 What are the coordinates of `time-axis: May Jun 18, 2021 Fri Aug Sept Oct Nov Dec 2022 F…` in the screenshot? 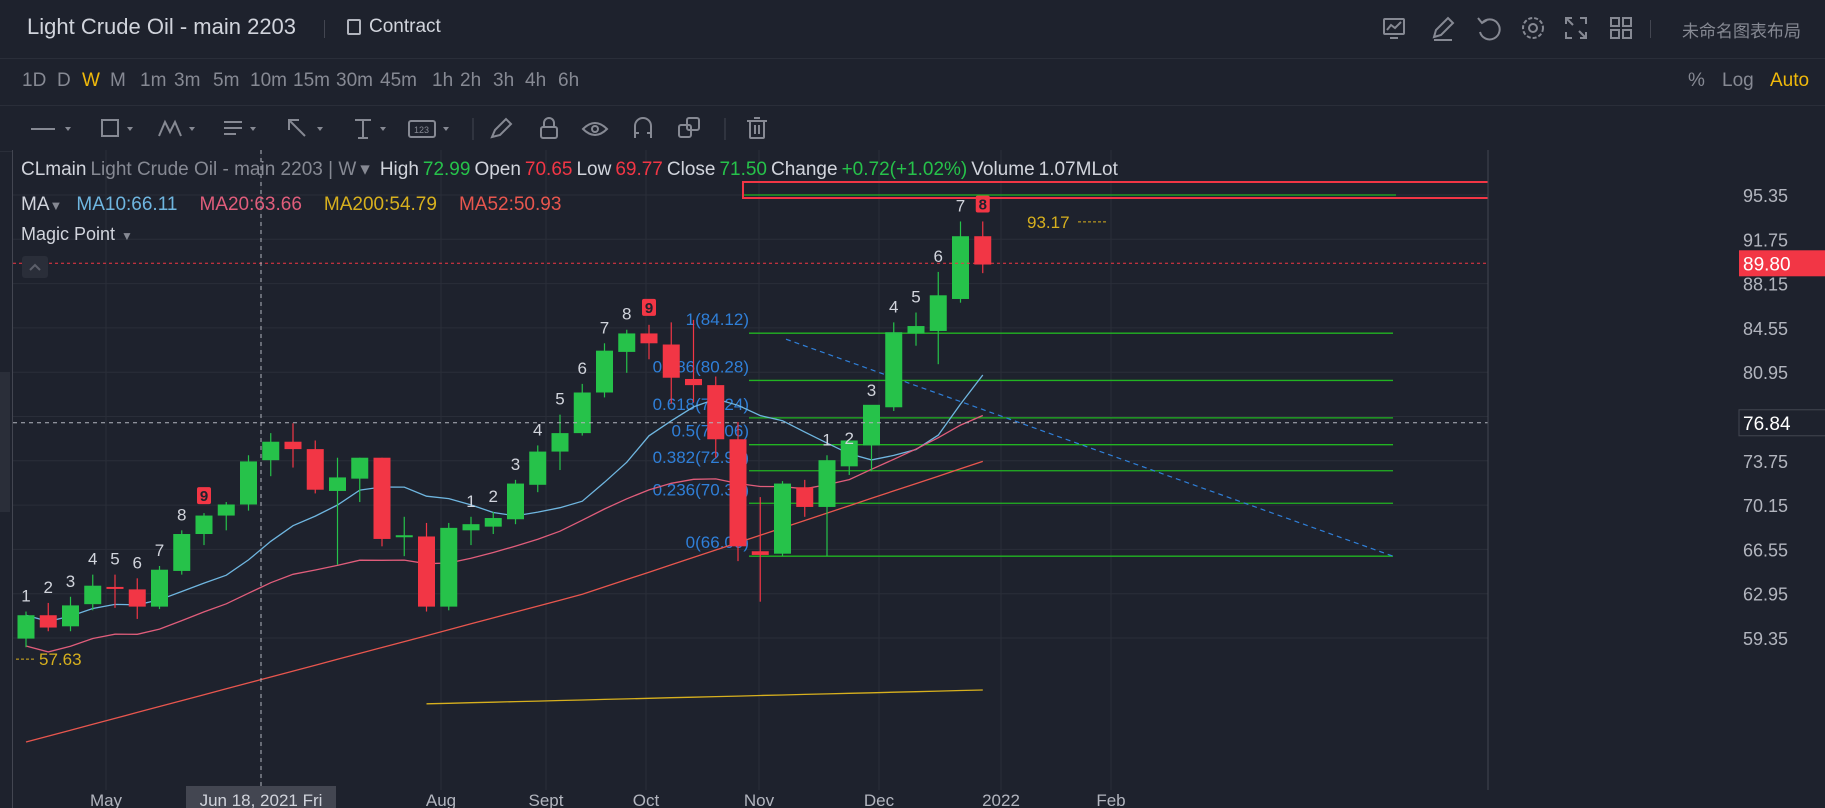 It's located at (608, 797).